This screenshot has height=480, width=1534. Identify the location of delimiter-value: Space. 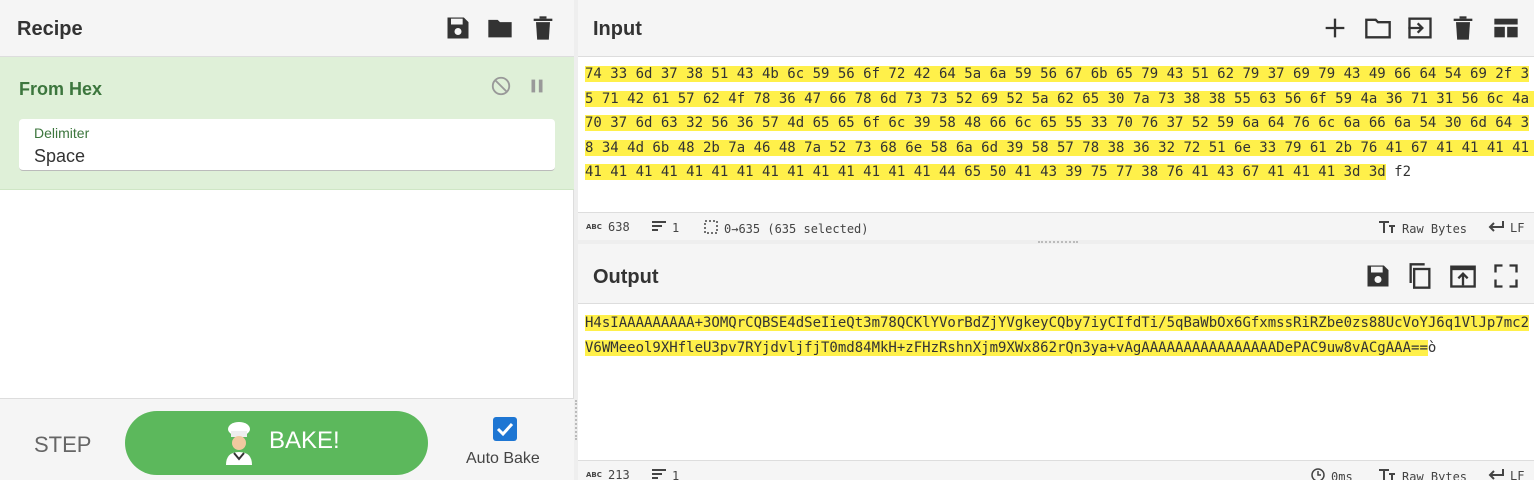
(274, 156).